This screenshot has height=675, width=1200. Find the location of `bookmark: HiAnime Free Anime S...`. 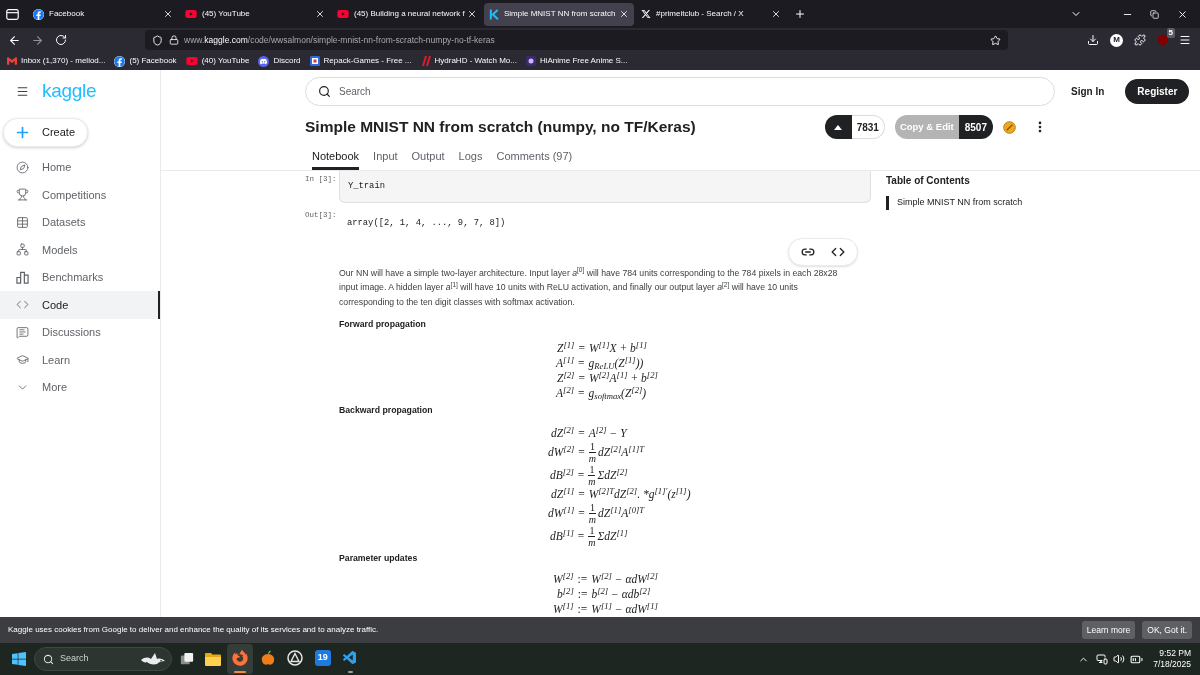

bookmark: HiAnime Free Anime S... is located at coordinates (576, 61).